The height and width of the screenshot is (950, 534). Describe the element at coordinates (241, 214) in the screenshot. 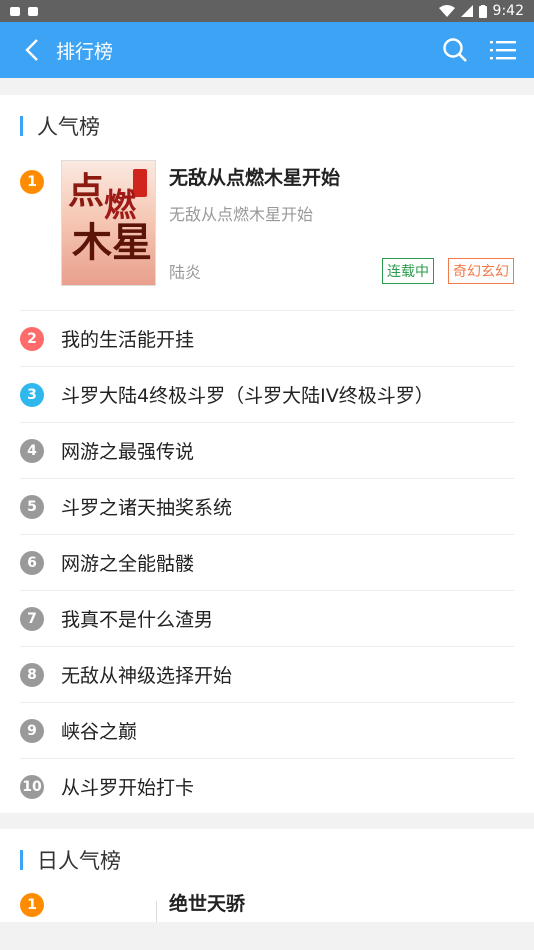

I see `book-subtitle: 无敌从点燃木星开始` at that location.